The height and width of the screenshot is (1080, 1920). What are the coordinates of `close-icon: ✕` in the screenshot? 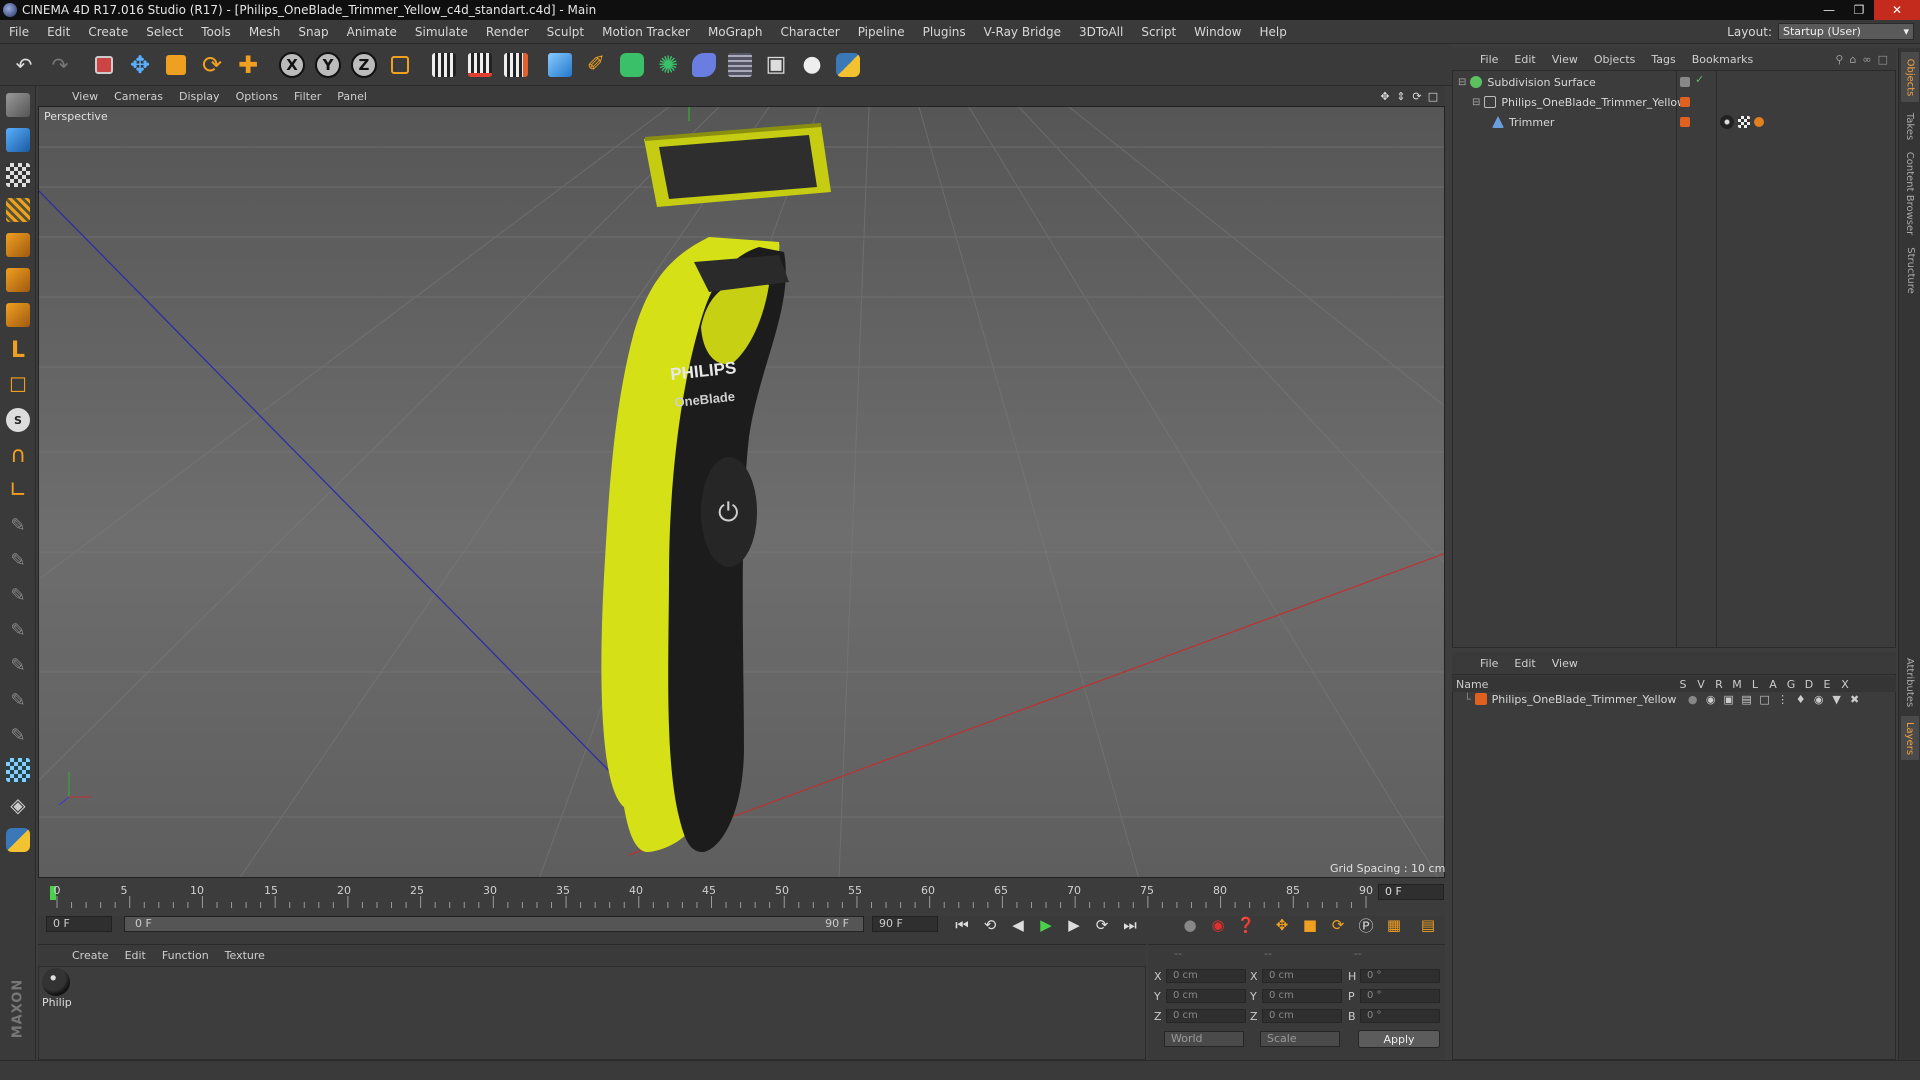 It's located at (1897, 10).